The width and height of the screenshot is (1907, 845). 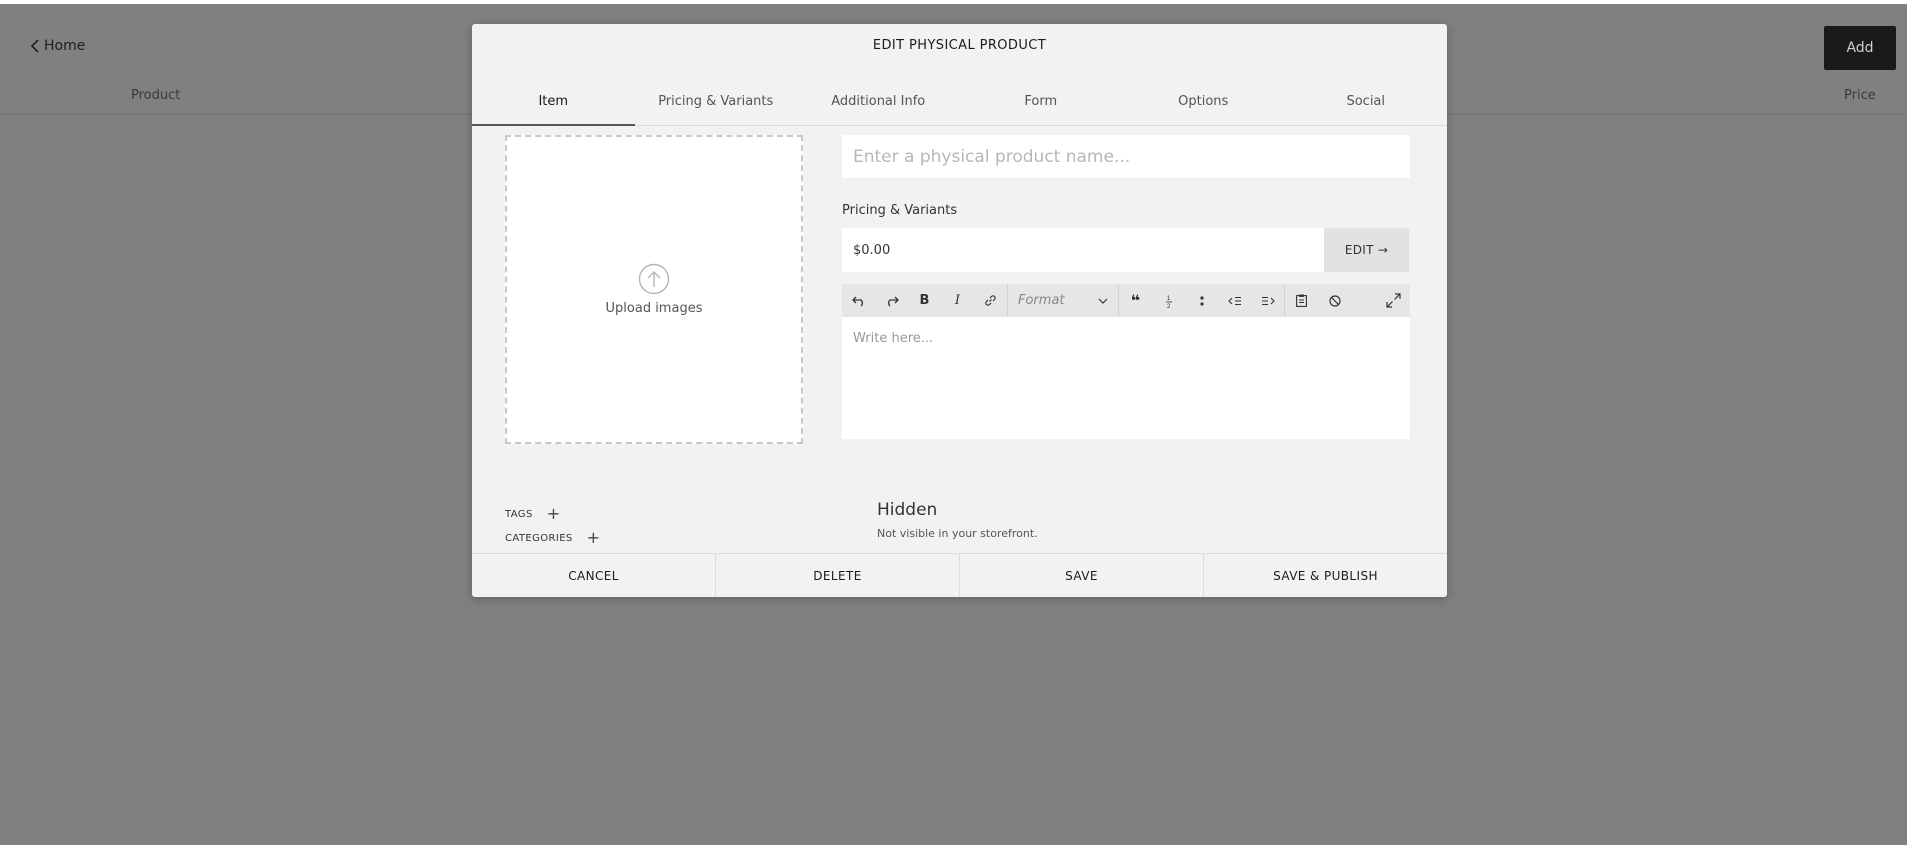 What do you see at coordinates (1126, 156) in the screenshot?
I see `product-name-input` at bounding box center [1126, 156].